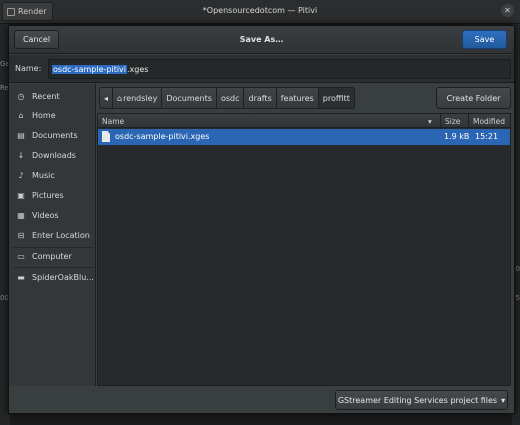  What do you see at coordinates (452, 121) in the screenshot?
I see `column-header-size: Size` at bounding box center [452, 121].